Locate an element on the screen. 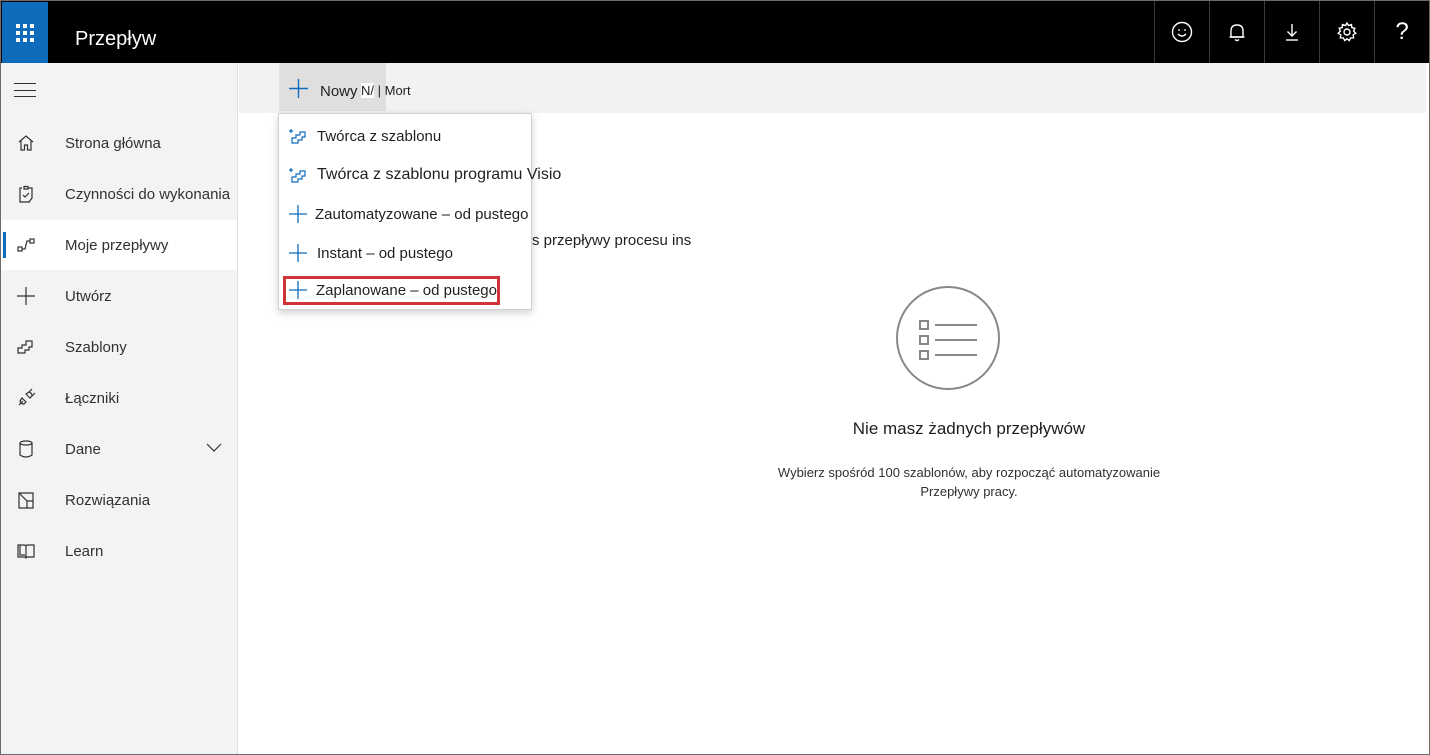 This screenshot has height=755, width=1430. feedback-button is located at coordinates (1181, 32).